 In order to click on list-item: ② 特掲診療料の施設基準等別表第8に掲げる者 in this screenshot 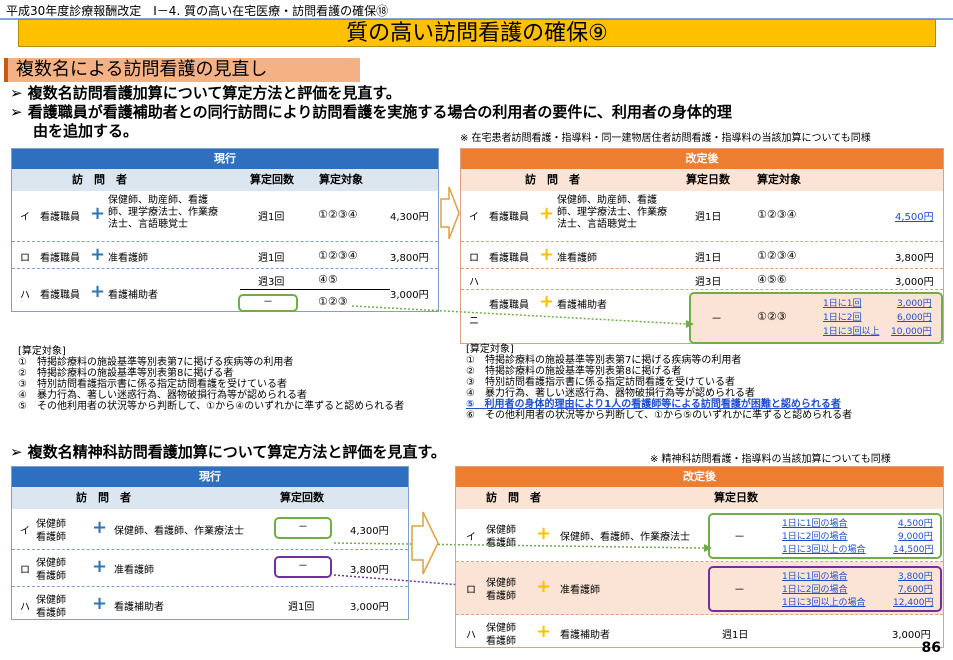, I will do `click(126, 373)`.